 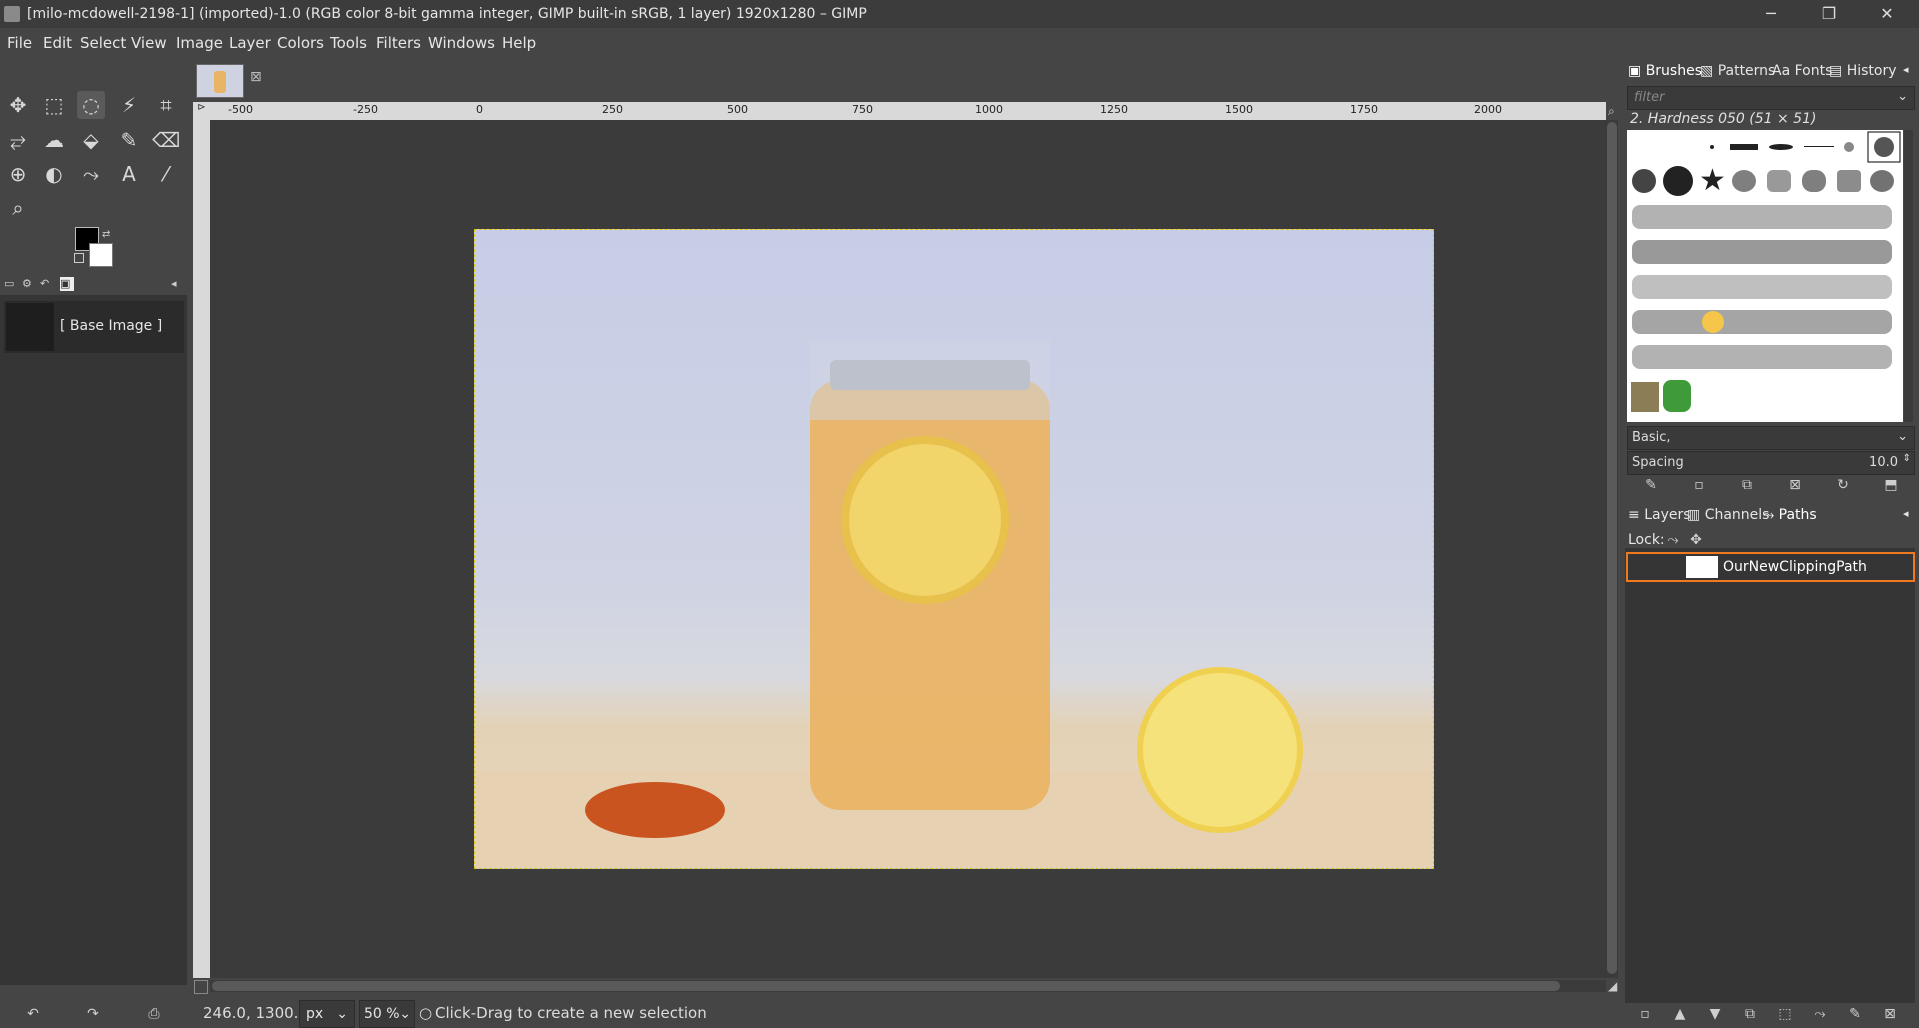 I want to click on tab-layers-label: Layers, so click(x=1667, y=515).